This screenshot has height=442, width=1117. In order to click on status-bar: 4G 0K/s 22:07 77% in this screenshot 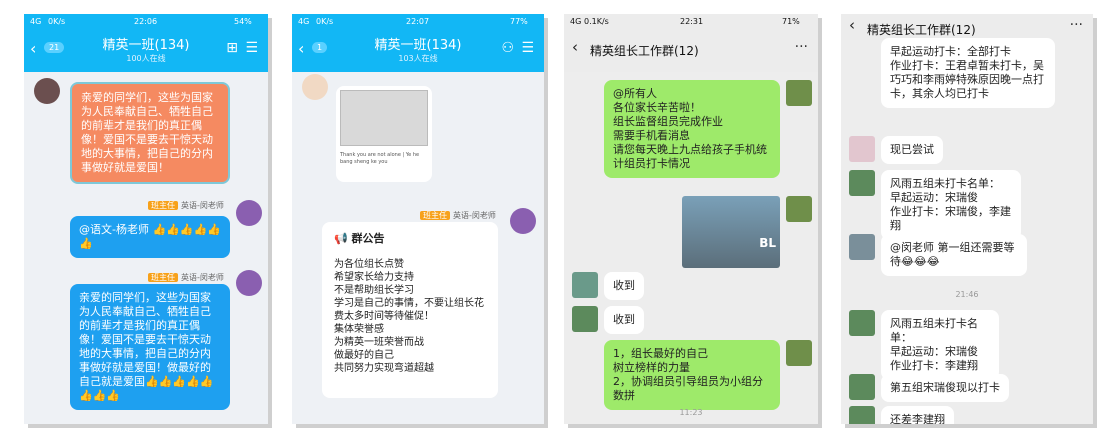, I will do `click(418, 22)`.